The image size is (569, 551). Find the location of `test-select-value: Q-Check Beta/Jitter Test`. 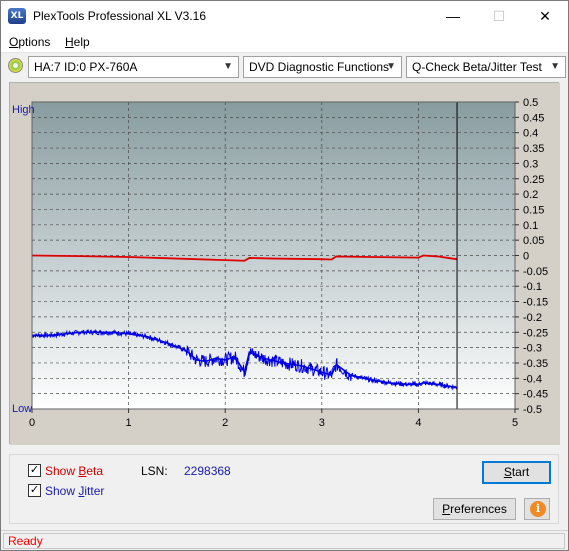

test-select-value: Q-Check Beta/Jitter Test is located at coordinates (477, 67).